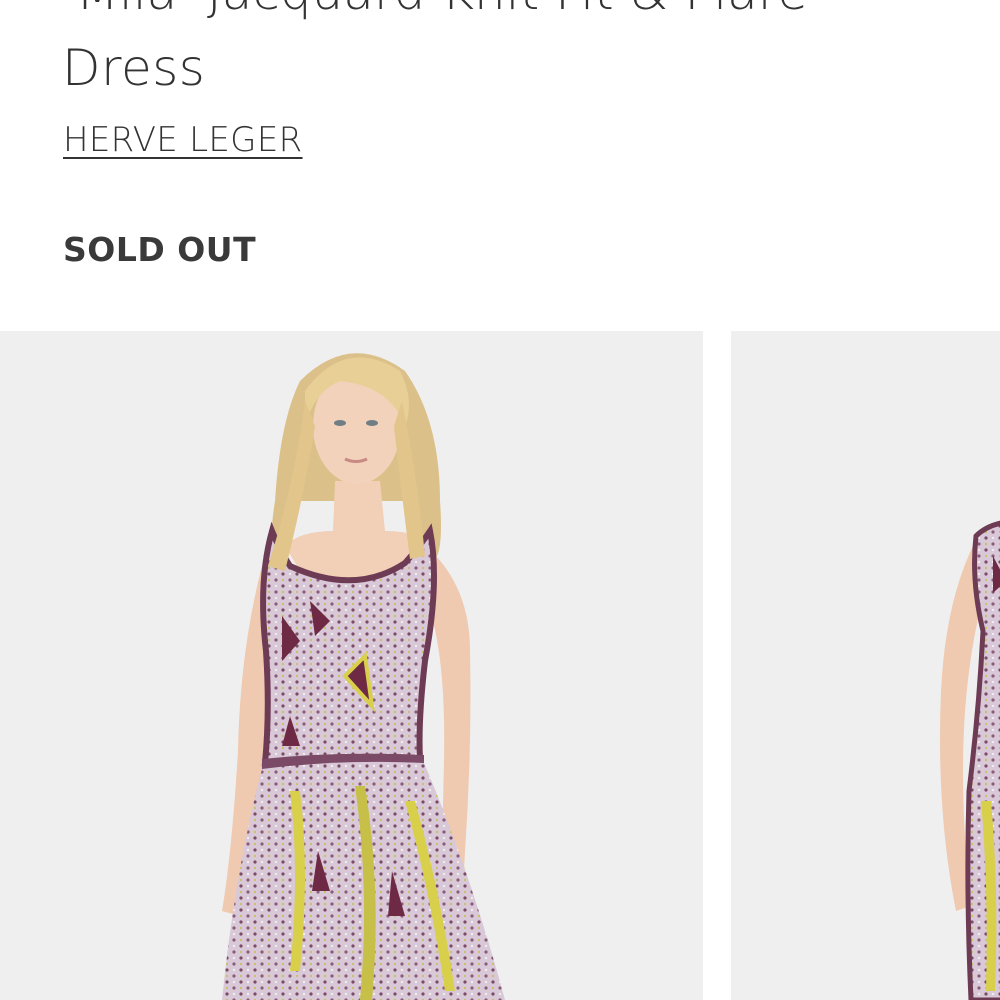  Describe the element at coordinates (970, 760) in the screenshot. I see `model-alternate-illustration` at that location.